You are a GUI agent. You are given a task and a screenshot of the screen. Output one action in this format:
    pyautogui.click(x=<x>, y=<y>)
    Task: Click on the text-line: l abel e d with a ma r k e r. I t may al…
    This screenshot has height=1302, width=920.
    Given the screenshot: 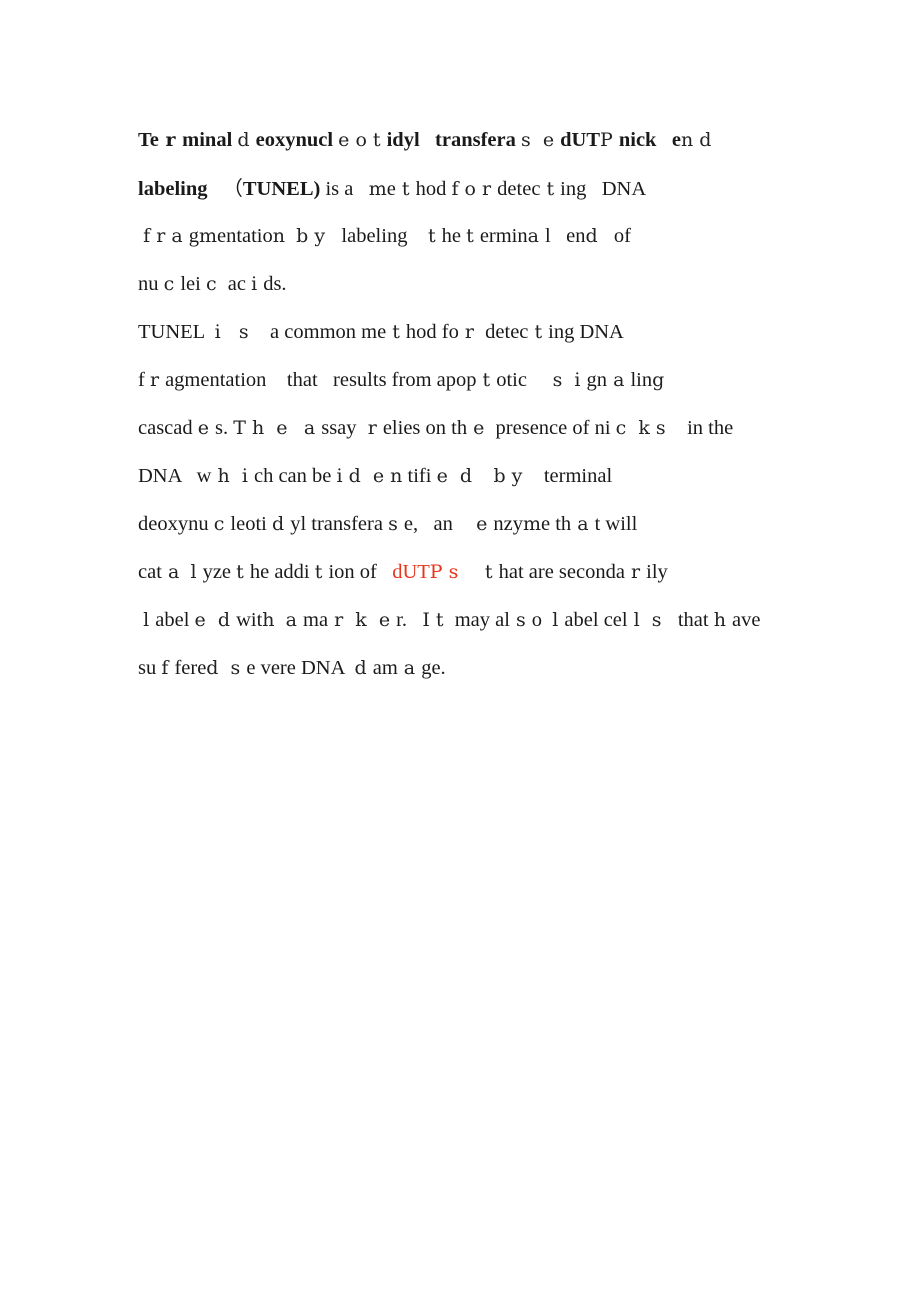 What is the action you would take?
    pyautogui.click(x=468, y=620)
    